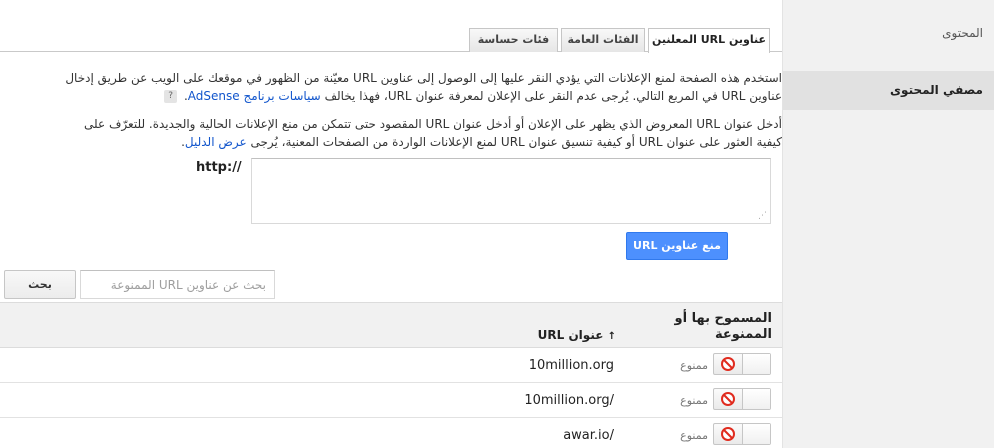  I want to click on search-input, so click(177, 284).